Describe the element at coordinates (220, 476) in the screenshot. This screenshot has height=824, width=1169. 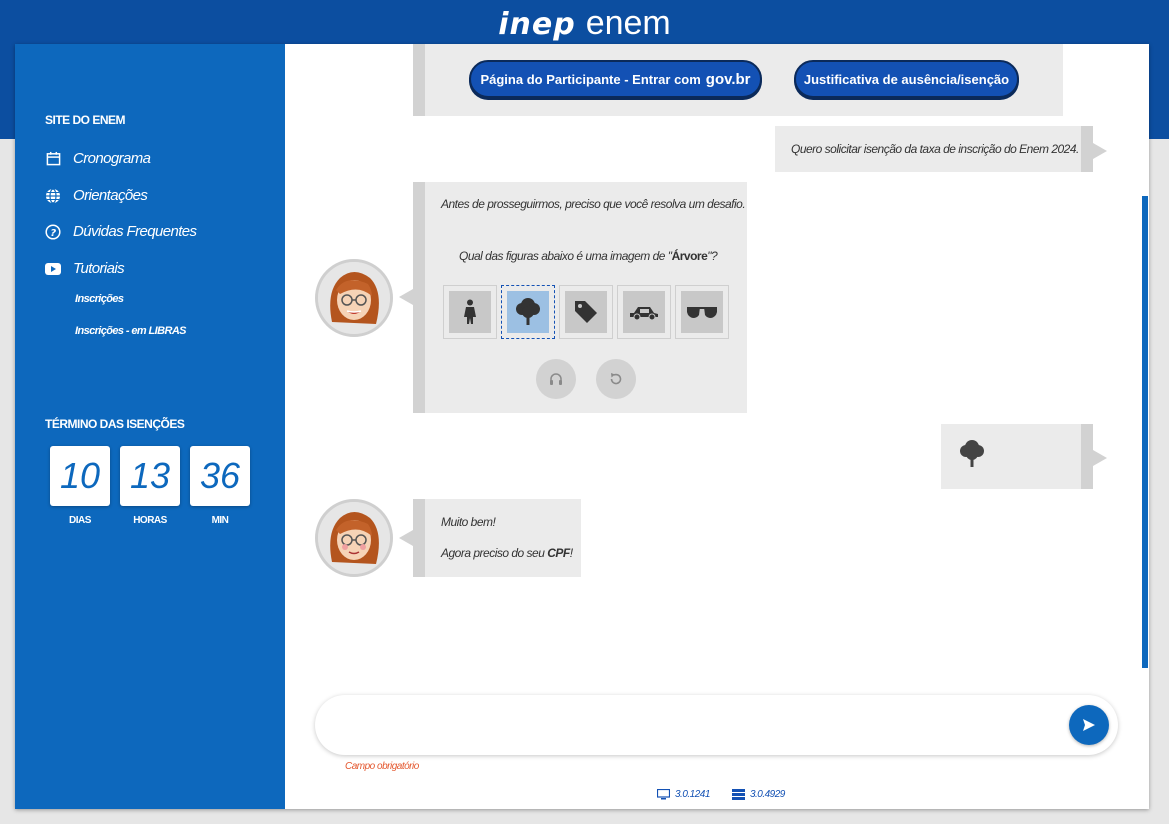
I see `countdown-value: 36` at that location.